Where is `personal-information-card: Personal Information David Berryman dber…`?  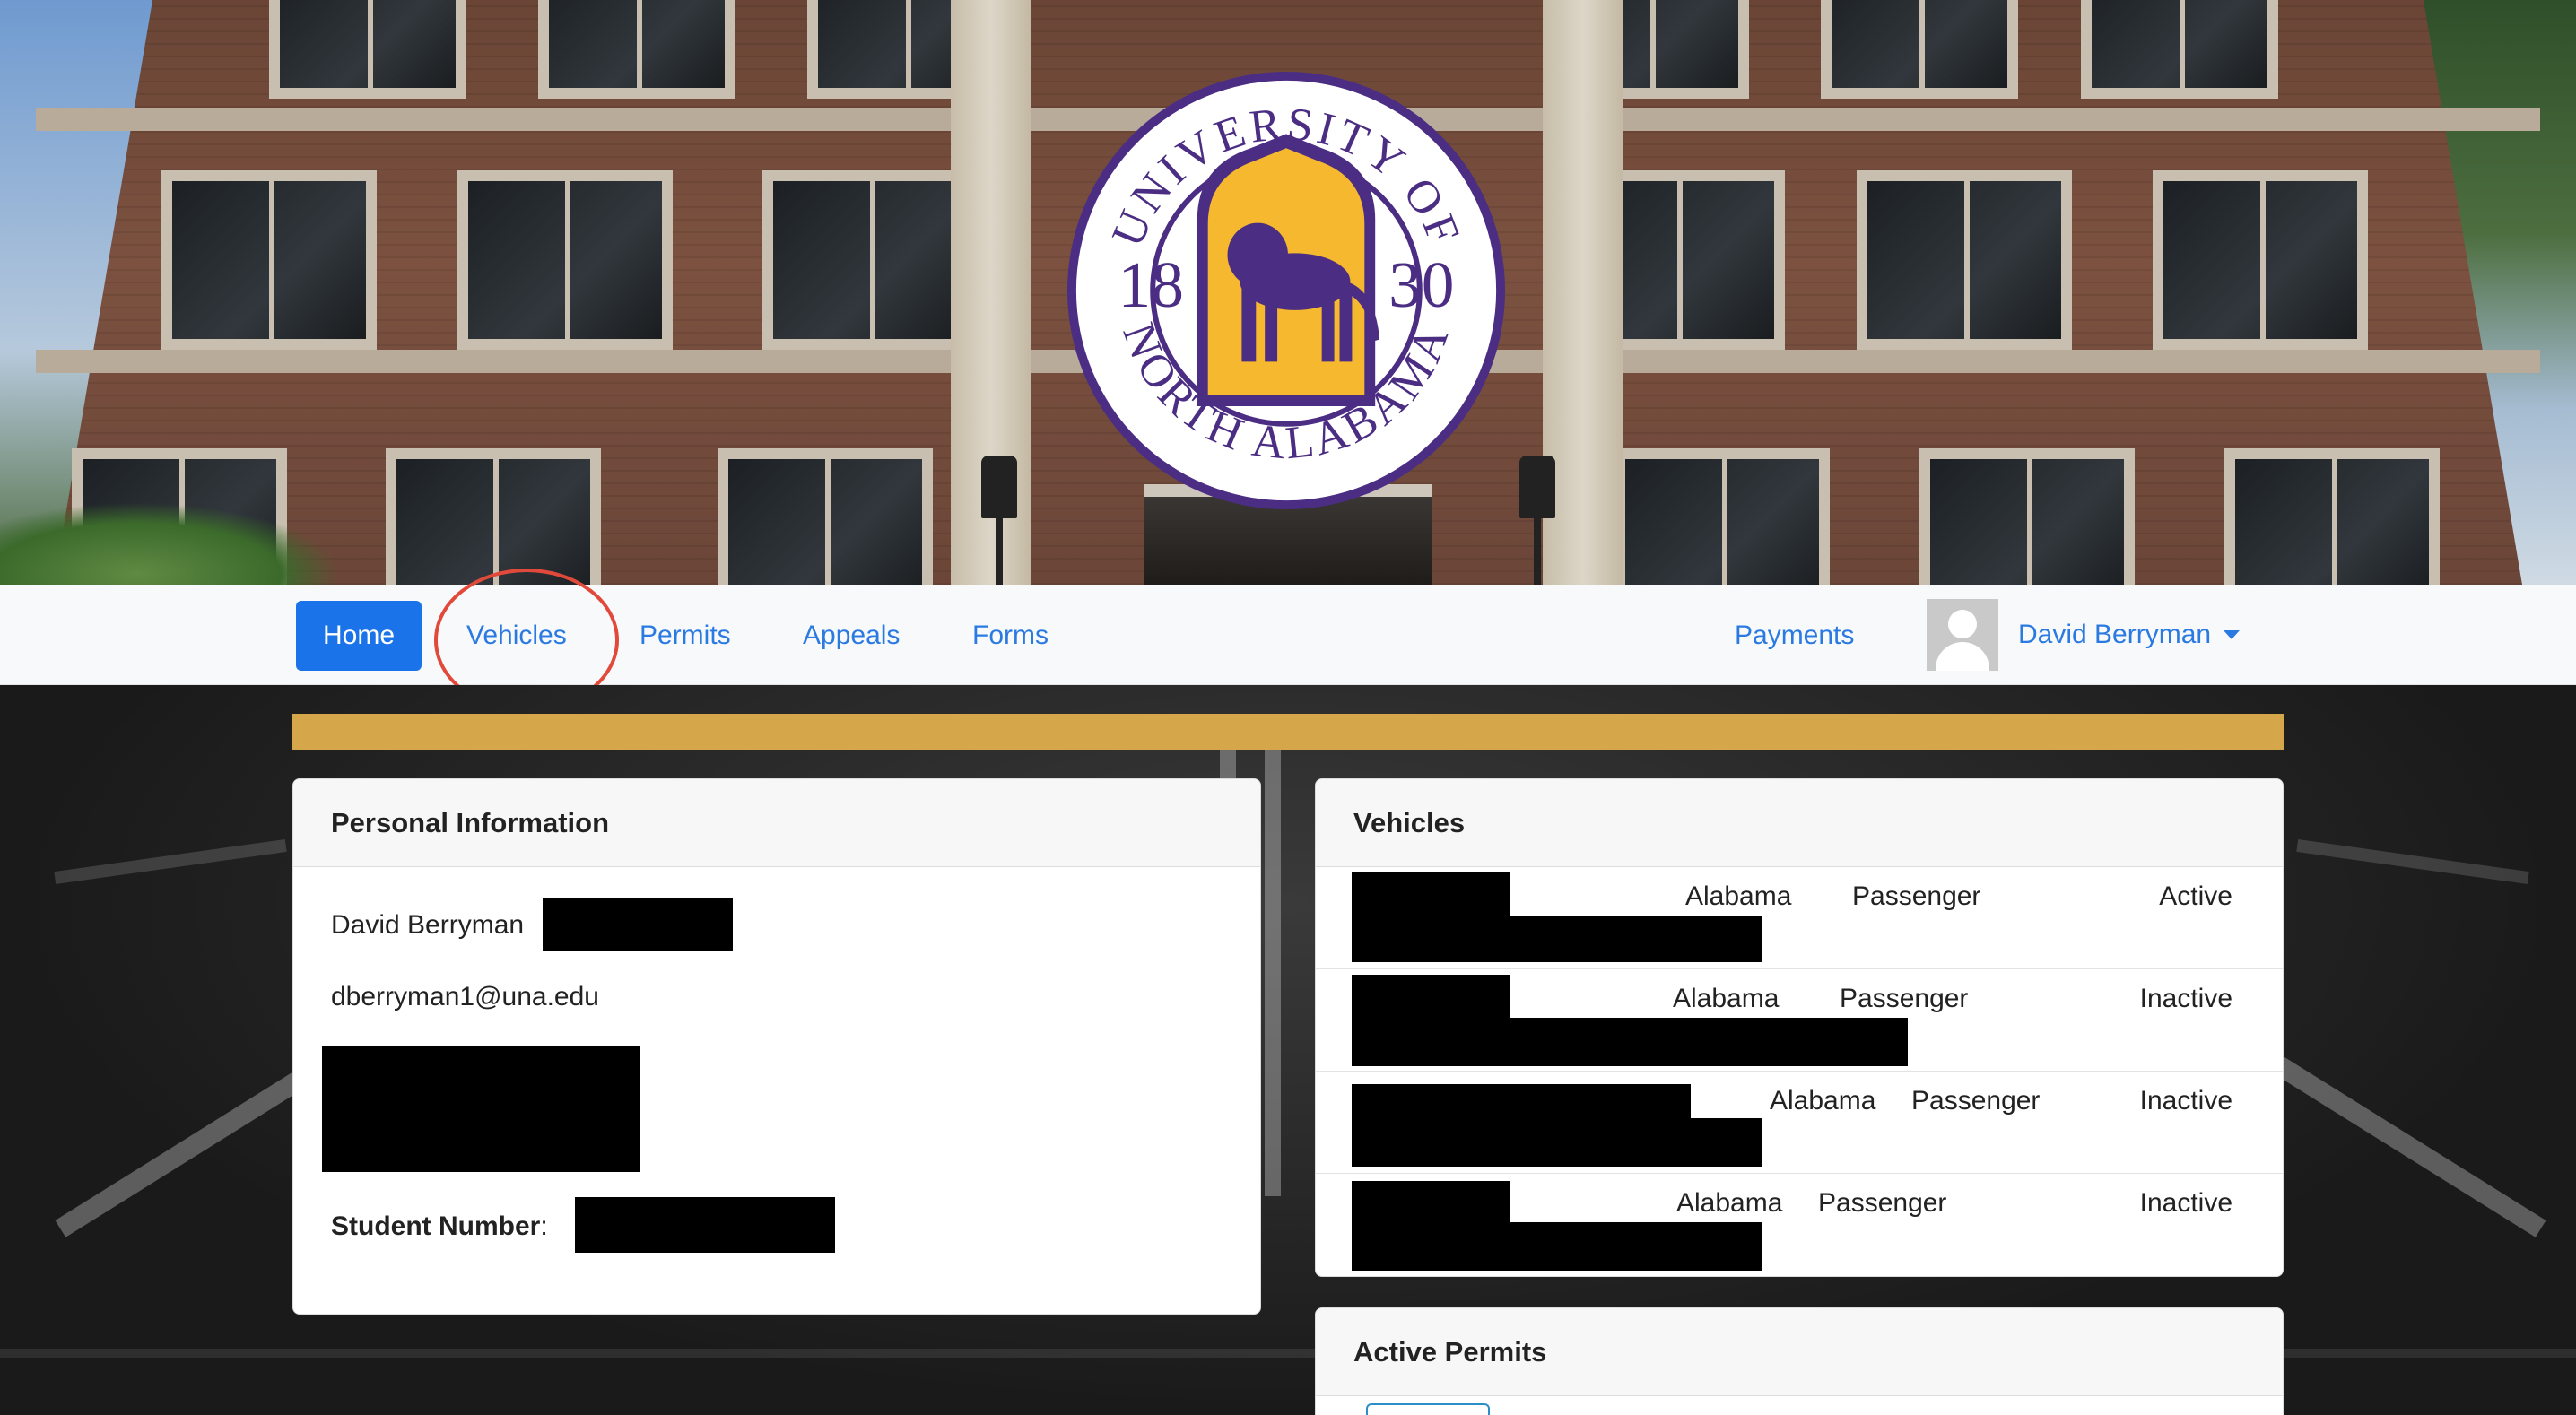 personal-information-card: Personal Information David Berryman dber… is located at coordinates (776, 1046).